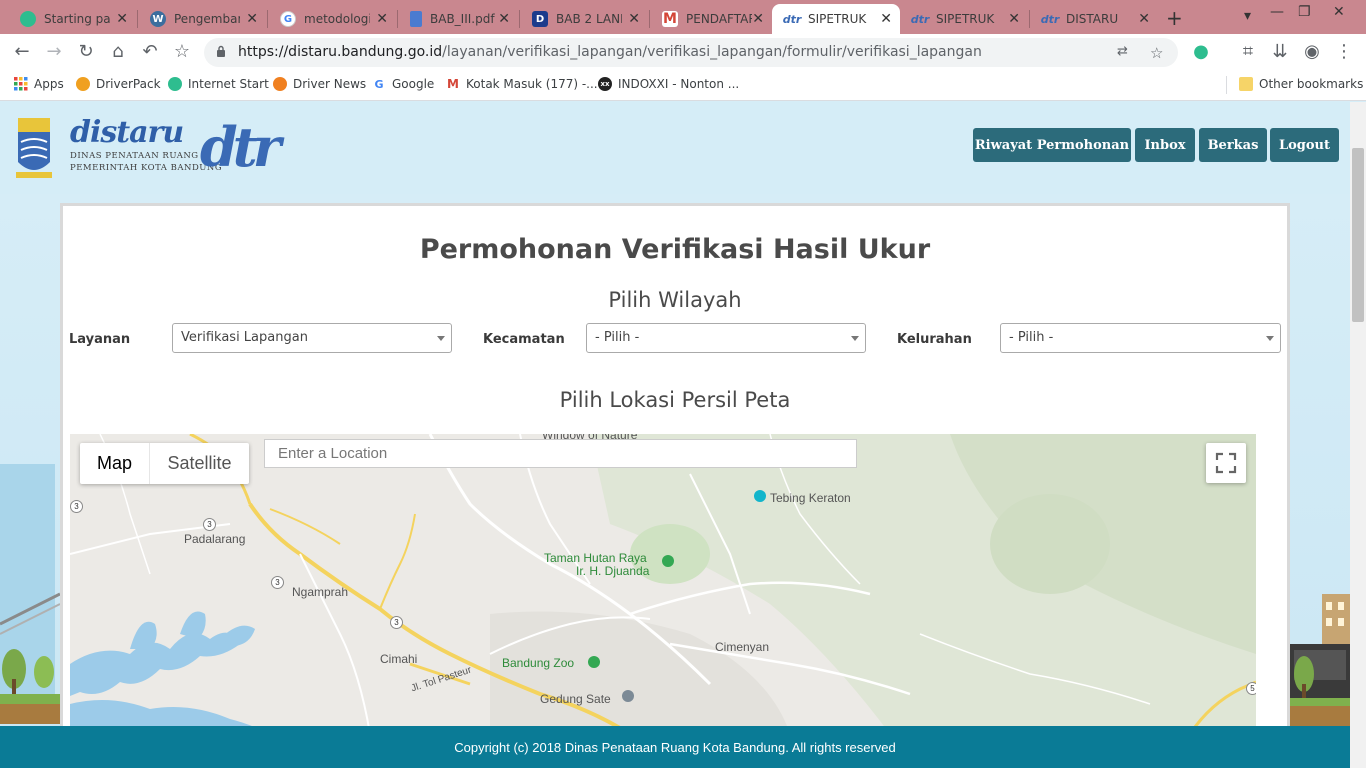 This screenshot has width=1366, height=768. I want to click on undo-icon: ↶, so click(150, 52).